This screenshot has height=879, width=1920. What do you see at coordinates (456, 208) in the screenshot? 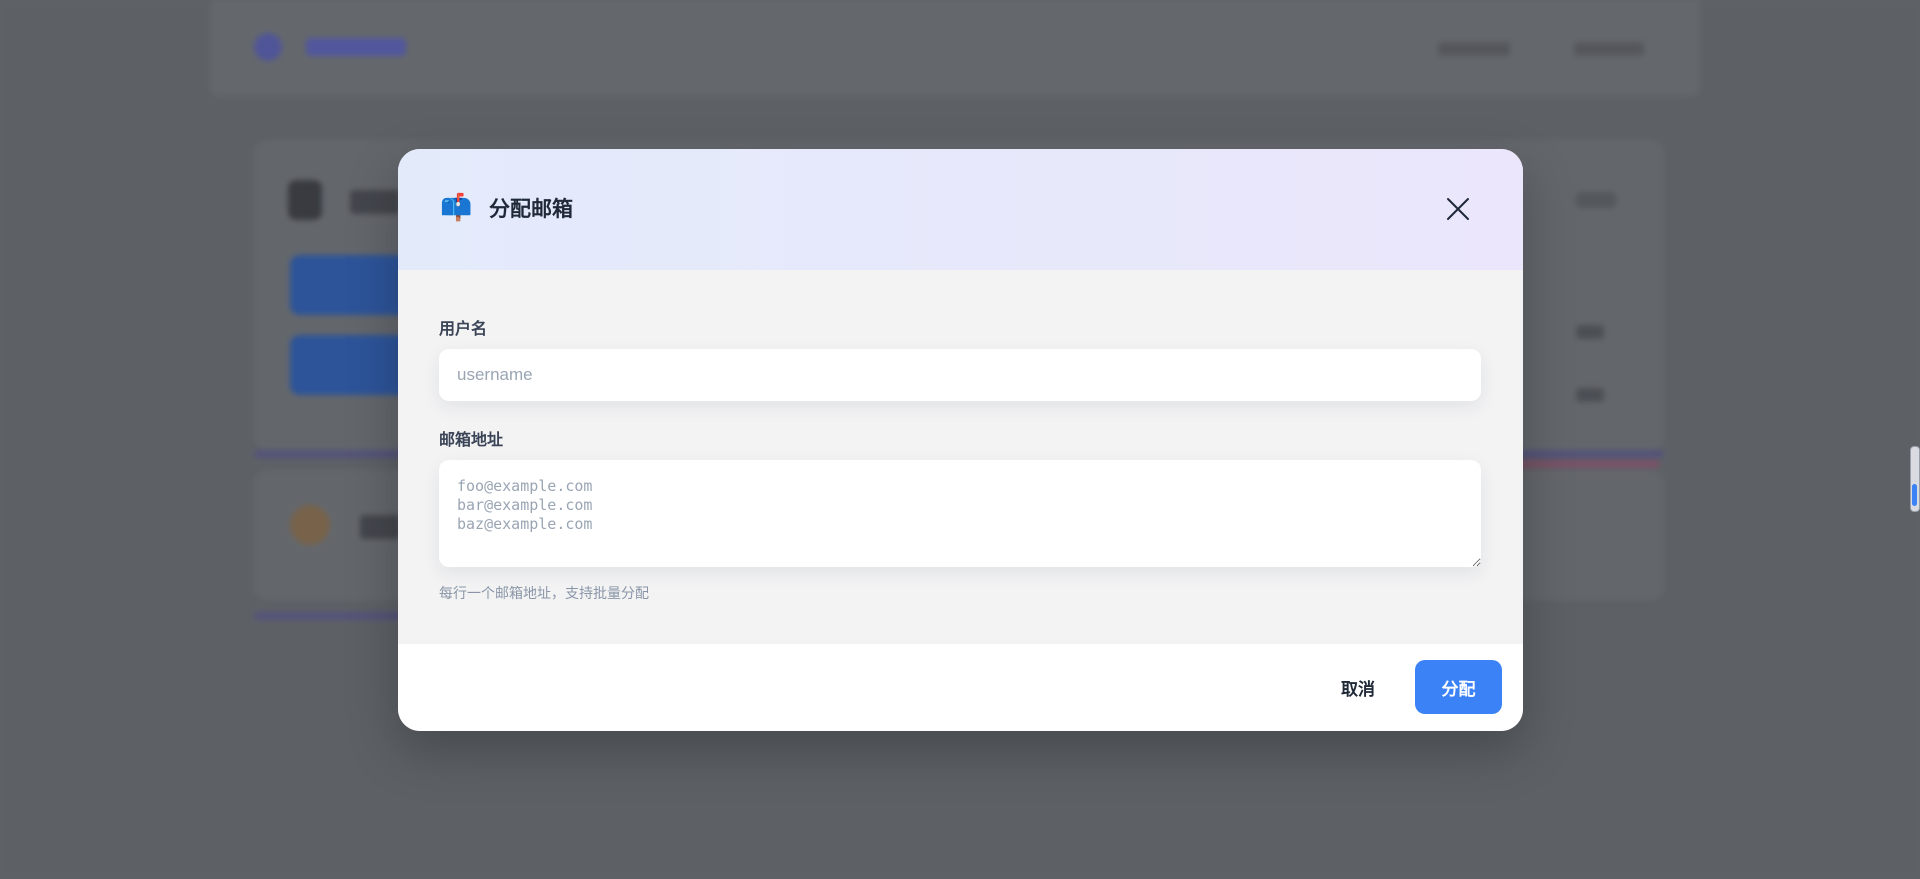
I see `mailbox-icon: 📫` at bounding box center [456, 208].